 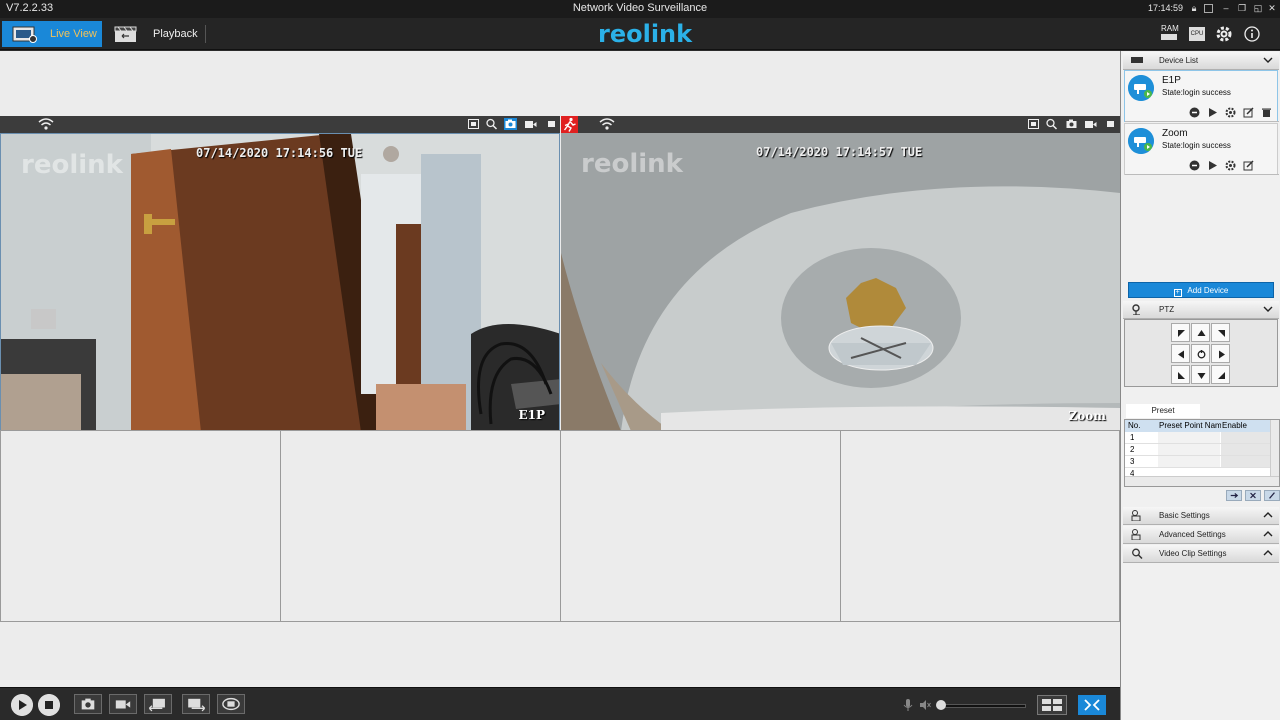 What do you see at coordinates (1220, 374) in the screenshot?
I see `ptz-down-right-button` at bounding box center [1220, 374].